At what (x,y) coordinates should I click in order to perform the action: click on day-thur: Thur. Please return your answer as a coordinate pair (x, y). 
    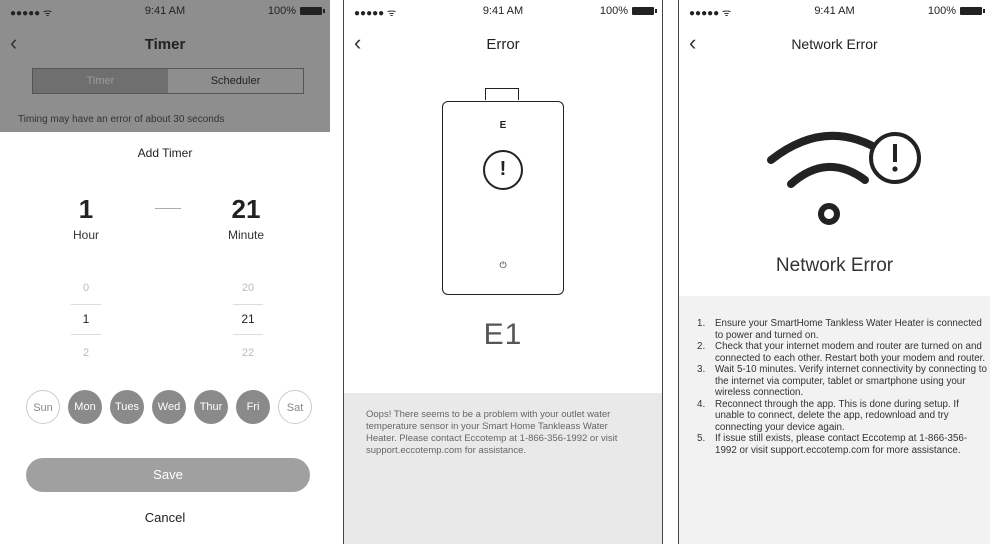
    Looking at the image, I should click on (211, 407).